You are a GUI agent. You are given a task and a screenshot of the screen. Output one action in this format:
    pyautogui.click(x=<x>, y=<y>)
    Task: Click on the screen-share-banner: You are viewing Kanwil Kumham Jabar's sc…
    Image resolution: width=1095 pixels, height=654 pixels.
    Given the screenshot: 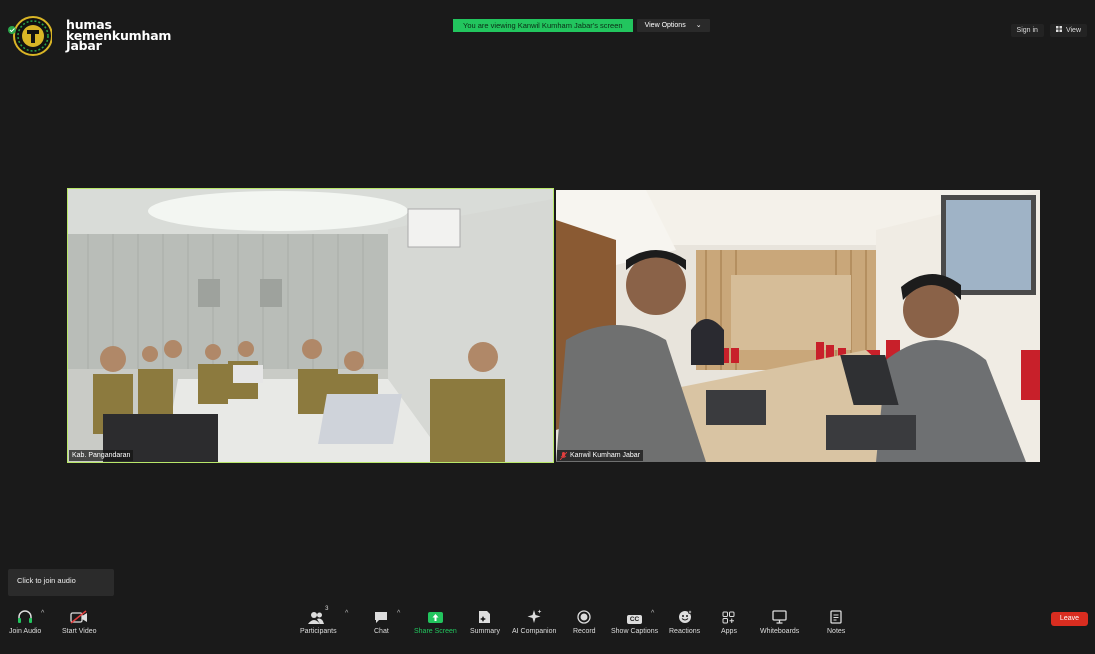 What is the action you would take?
    pyautogui.click(x=581, y=25)
    